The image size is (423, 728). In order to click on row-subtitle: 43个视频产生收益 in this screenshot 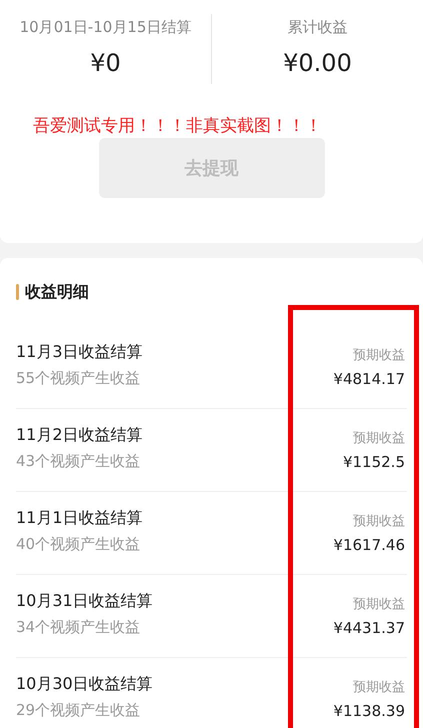, I will do `click(79, 461)`.